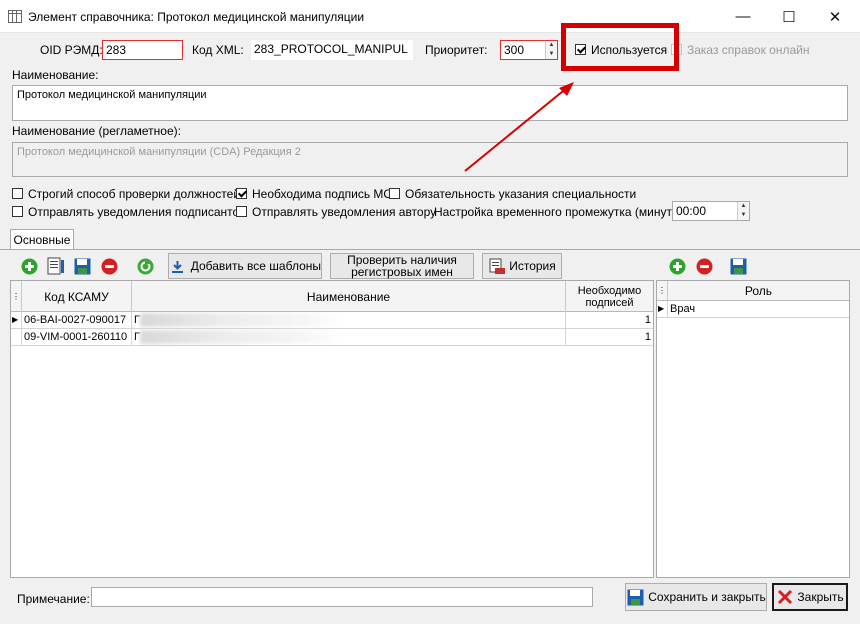 This screenshot has width=860, height=624. I want to click on note-label: Примечание:, so click(53, 599).